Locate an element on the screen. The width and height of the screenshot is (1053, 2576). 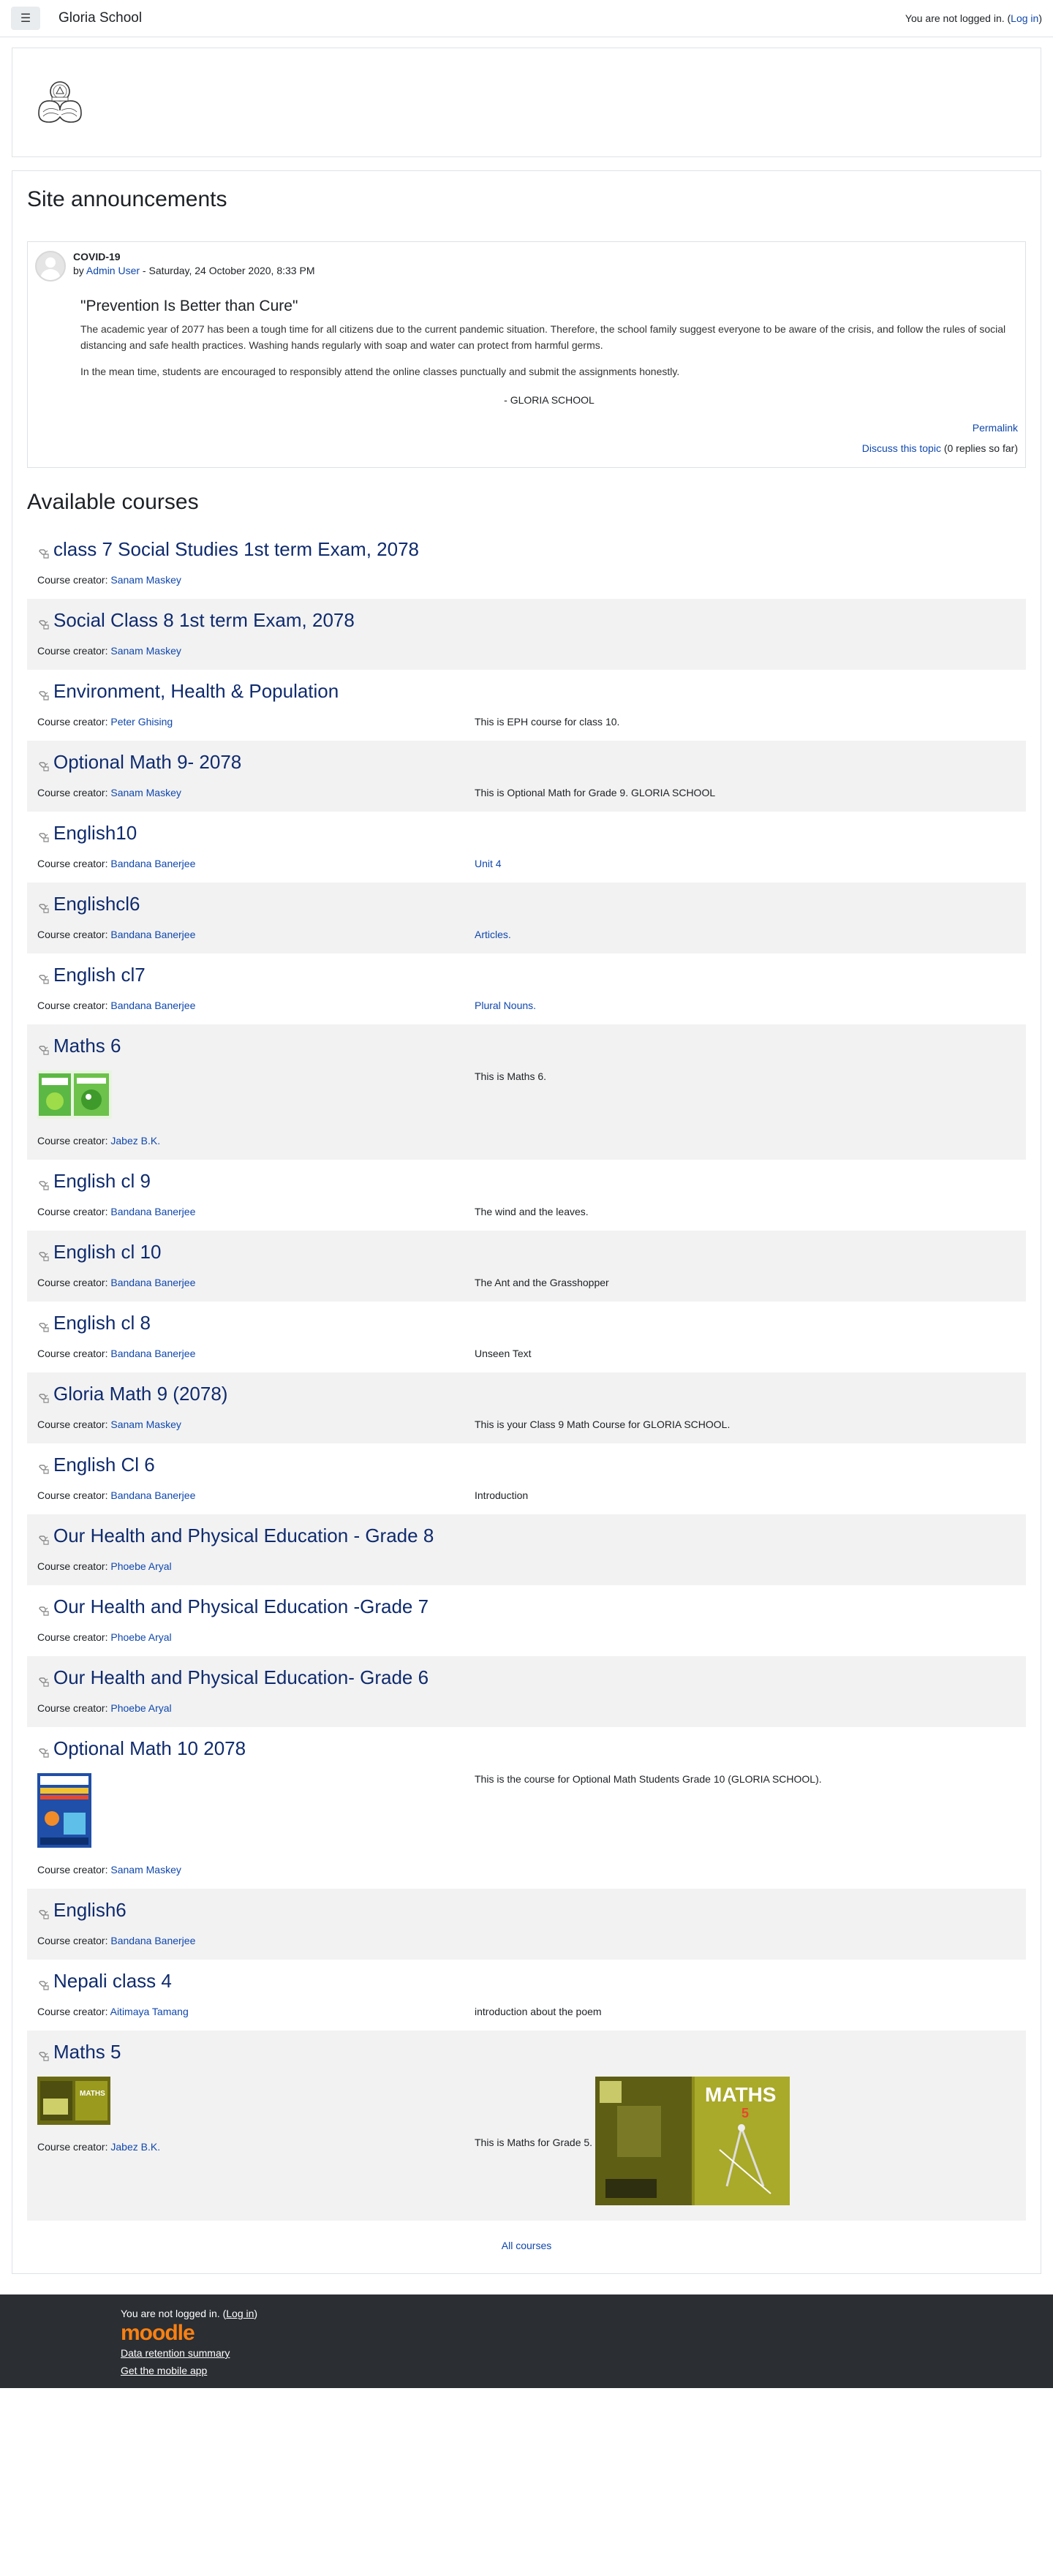
course-title-link: Social Class 8 1st term Exam, 2078 is located at coordinates (204, 620).